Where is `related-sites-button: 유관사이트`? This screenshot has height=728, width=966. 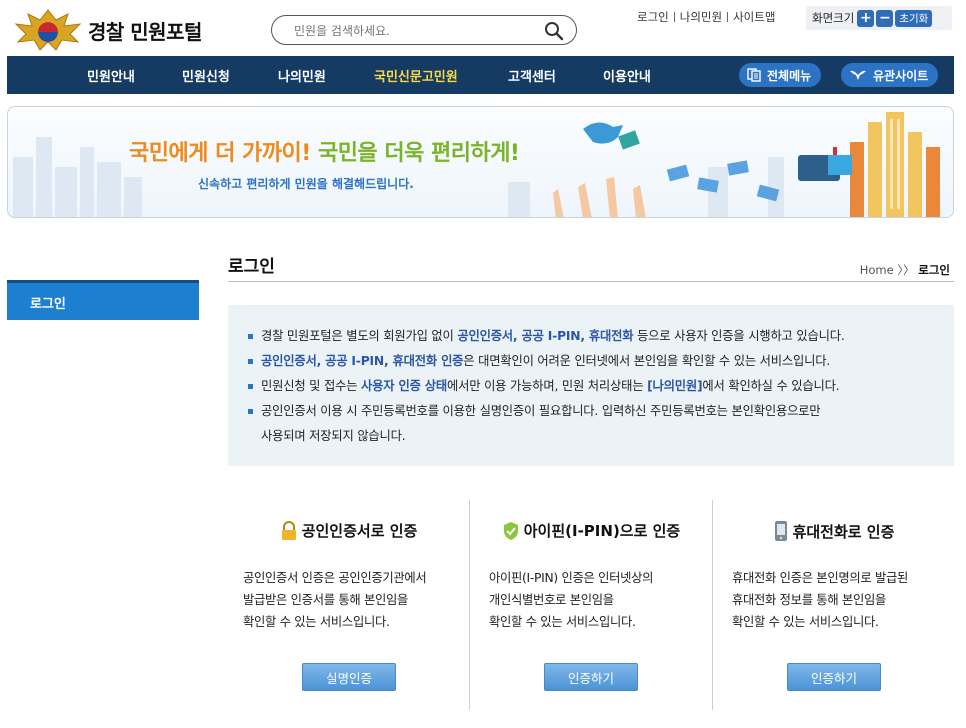
related-sites-button: 유관사이트 is located at coordinates (890, 75).